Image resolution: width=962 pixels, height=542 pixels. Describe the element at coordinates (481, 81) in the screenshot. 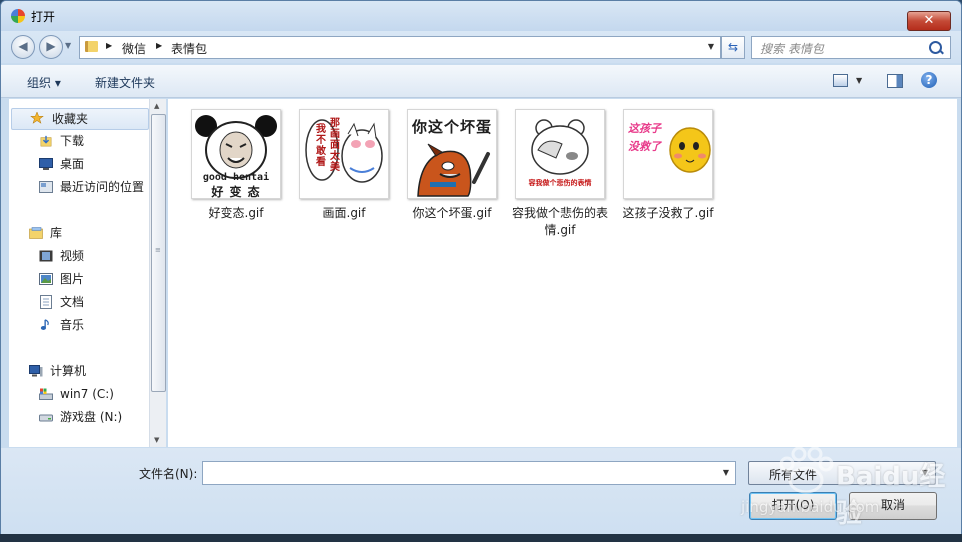

I see `command-toolbar: 组织 ▾ 新建文件夹 ▼ ?` at that location.